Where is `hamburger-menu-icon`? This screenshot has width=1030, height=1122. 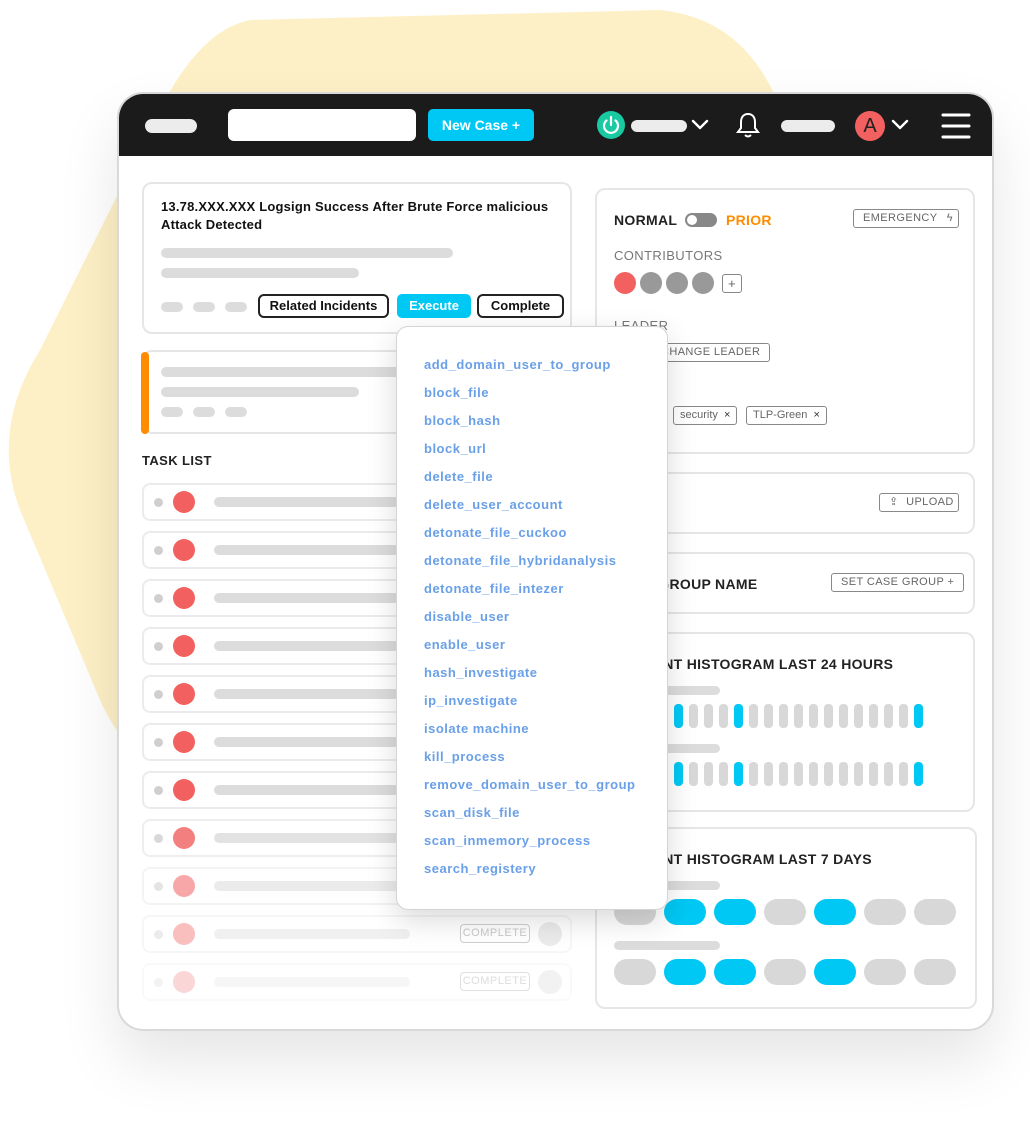
hamburger-menu-icon is located at coordinates (956, 126).